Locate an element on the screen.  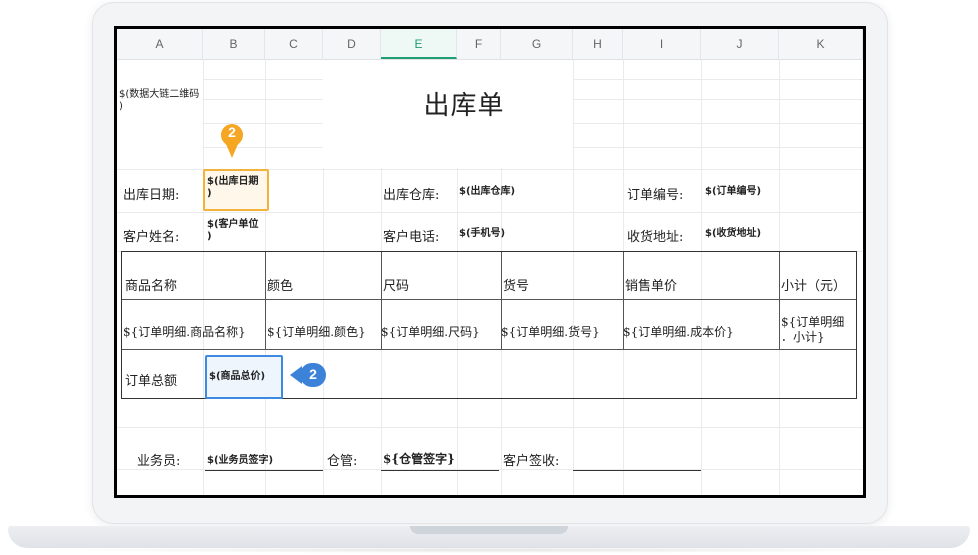
blue-tag-number: 2 is located at coordinates (313, 374).